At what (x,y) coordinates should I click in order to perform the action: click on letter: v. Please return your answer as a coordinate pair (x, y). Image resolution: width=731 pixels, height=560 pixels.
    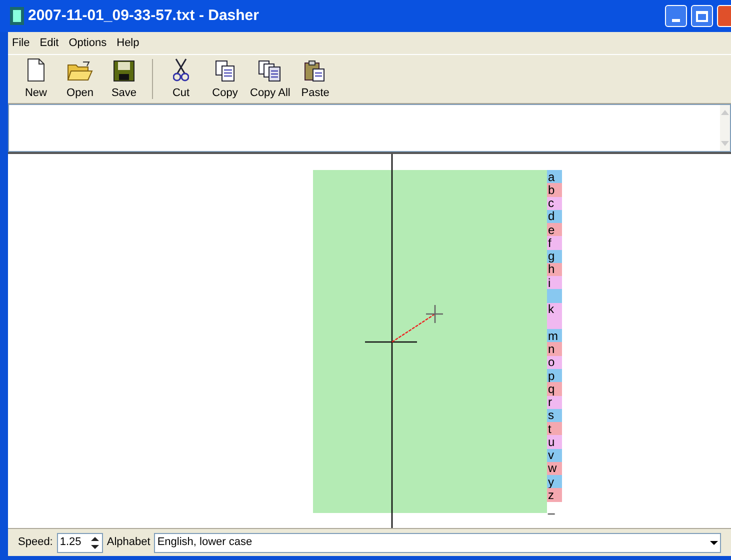
    Looking at the image, I should click on (551, 455).